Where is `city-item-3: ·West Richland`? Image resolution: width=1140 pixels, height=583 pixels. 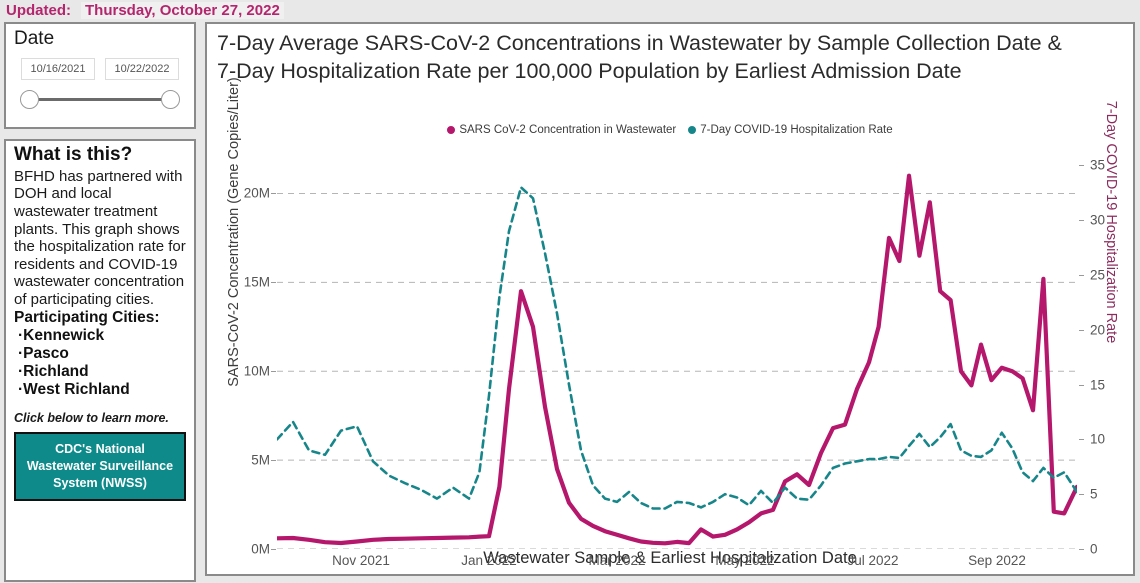 city-item-3: ·West Richland is located at coordinates (74, 390).